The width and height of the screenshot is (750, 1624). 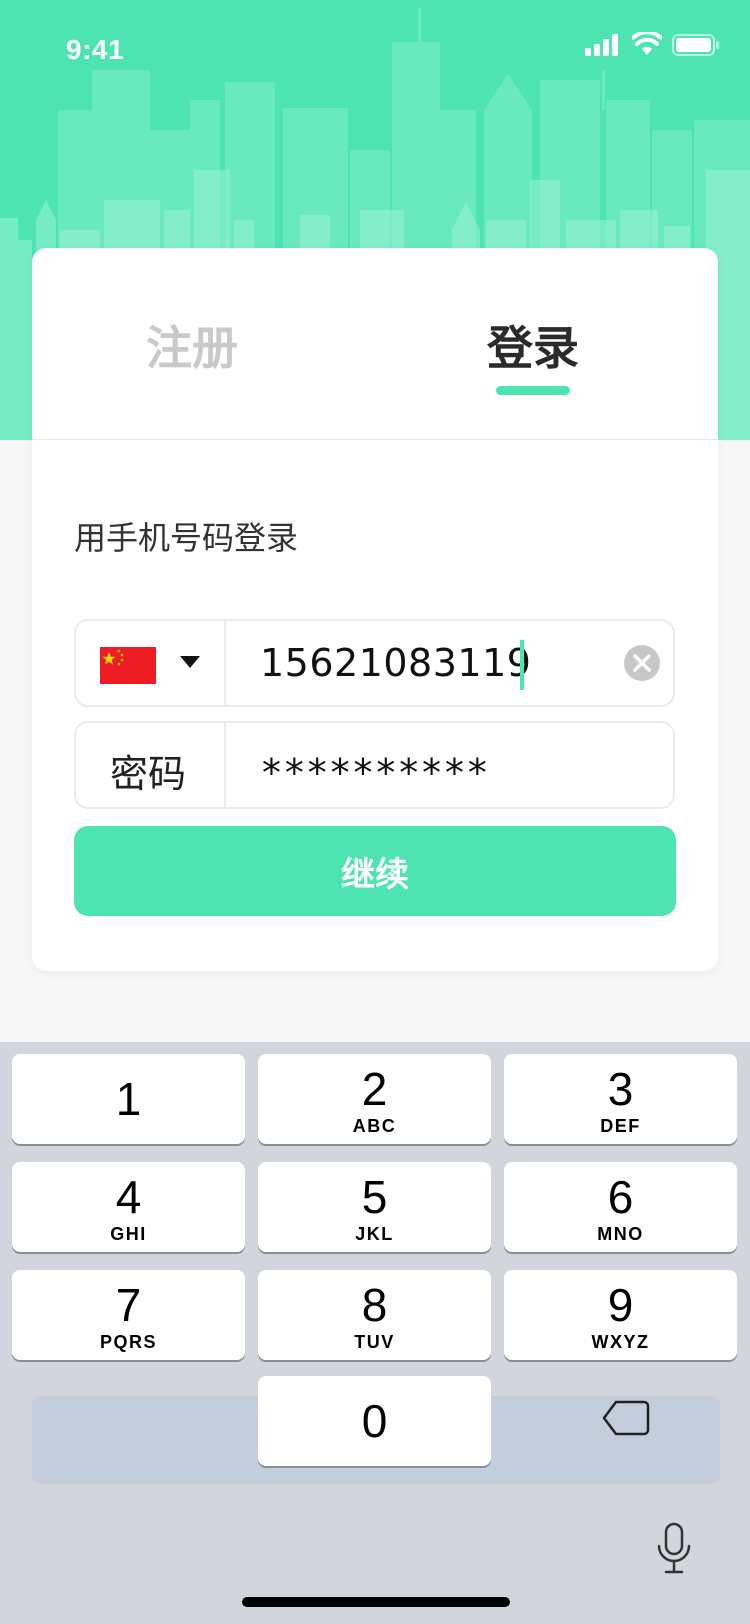 I want to click on key-8: 8 TUV, so click(x=374, y=1315).